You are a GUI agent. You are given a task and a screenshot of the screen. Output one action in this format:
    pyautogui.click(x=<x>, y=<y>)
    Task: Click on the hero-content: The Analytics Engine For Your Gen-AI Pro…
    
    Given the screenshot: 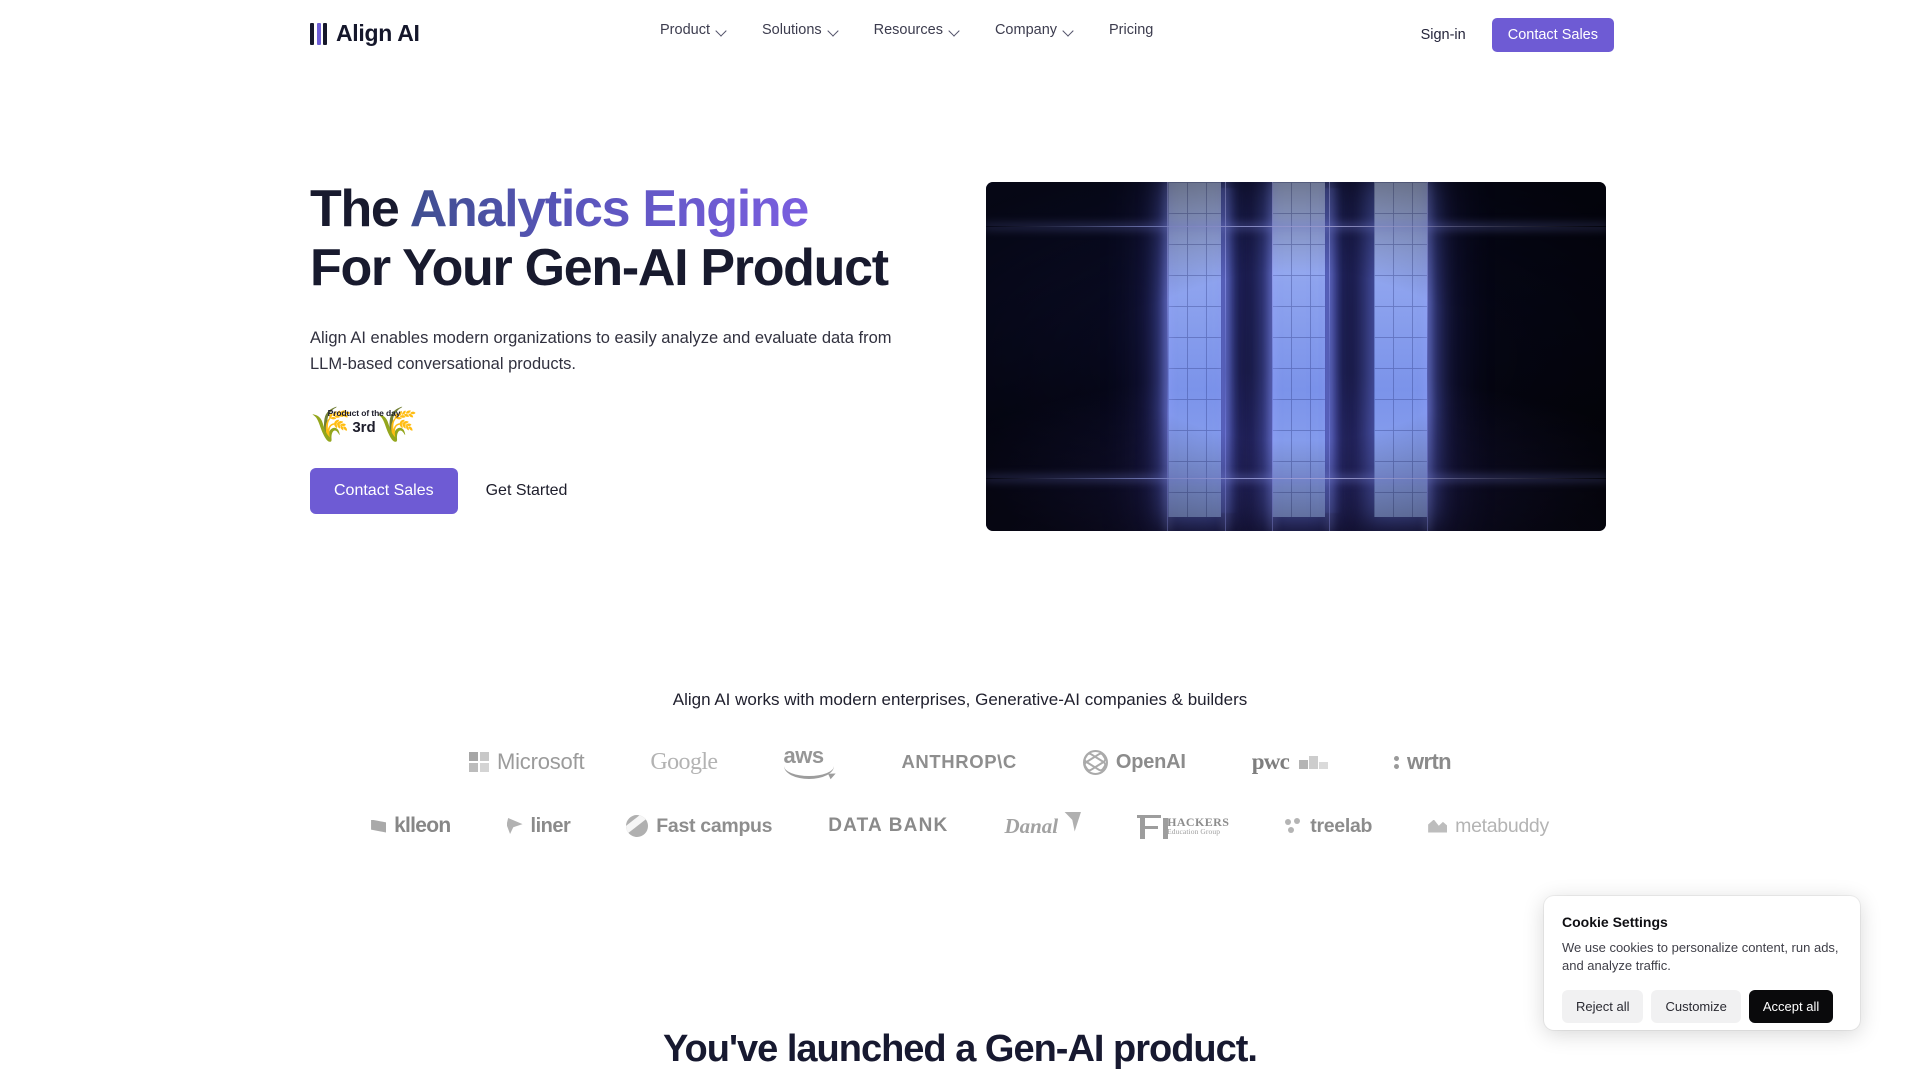 What is the action you would take?
    pyautogui.click(x=630, y=347)
    